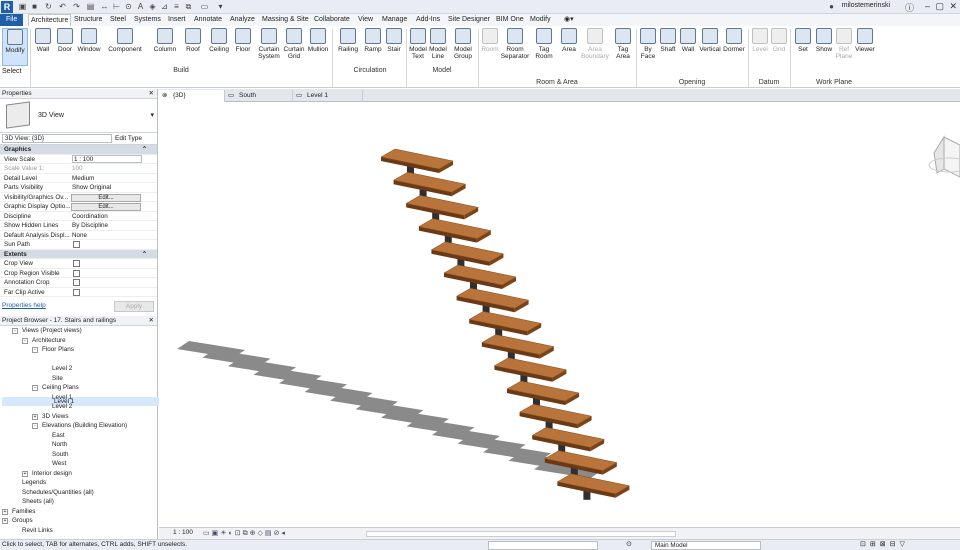  Describe the element at coordinates (90, 6) in the screenshot. I see `print-icon: ▤` at that location.